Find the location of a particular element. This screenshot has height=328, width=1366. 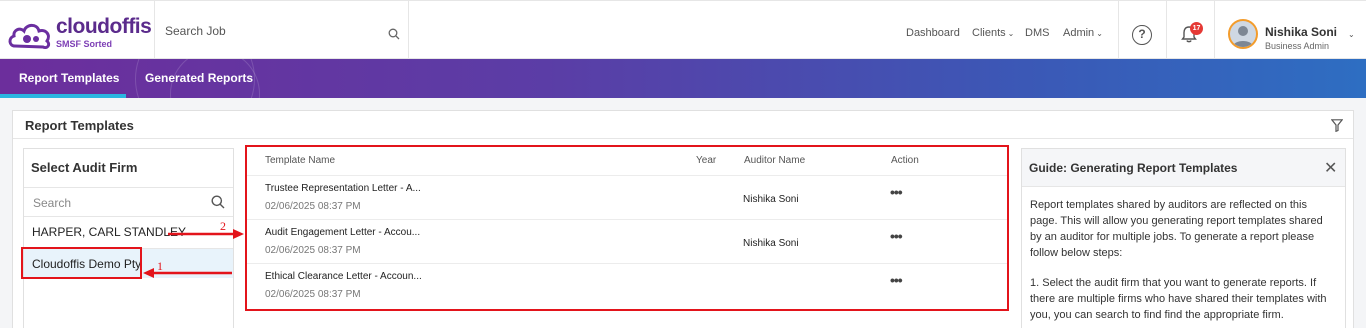

annotation-step-1: 1 is located at coordinates (160, 266).